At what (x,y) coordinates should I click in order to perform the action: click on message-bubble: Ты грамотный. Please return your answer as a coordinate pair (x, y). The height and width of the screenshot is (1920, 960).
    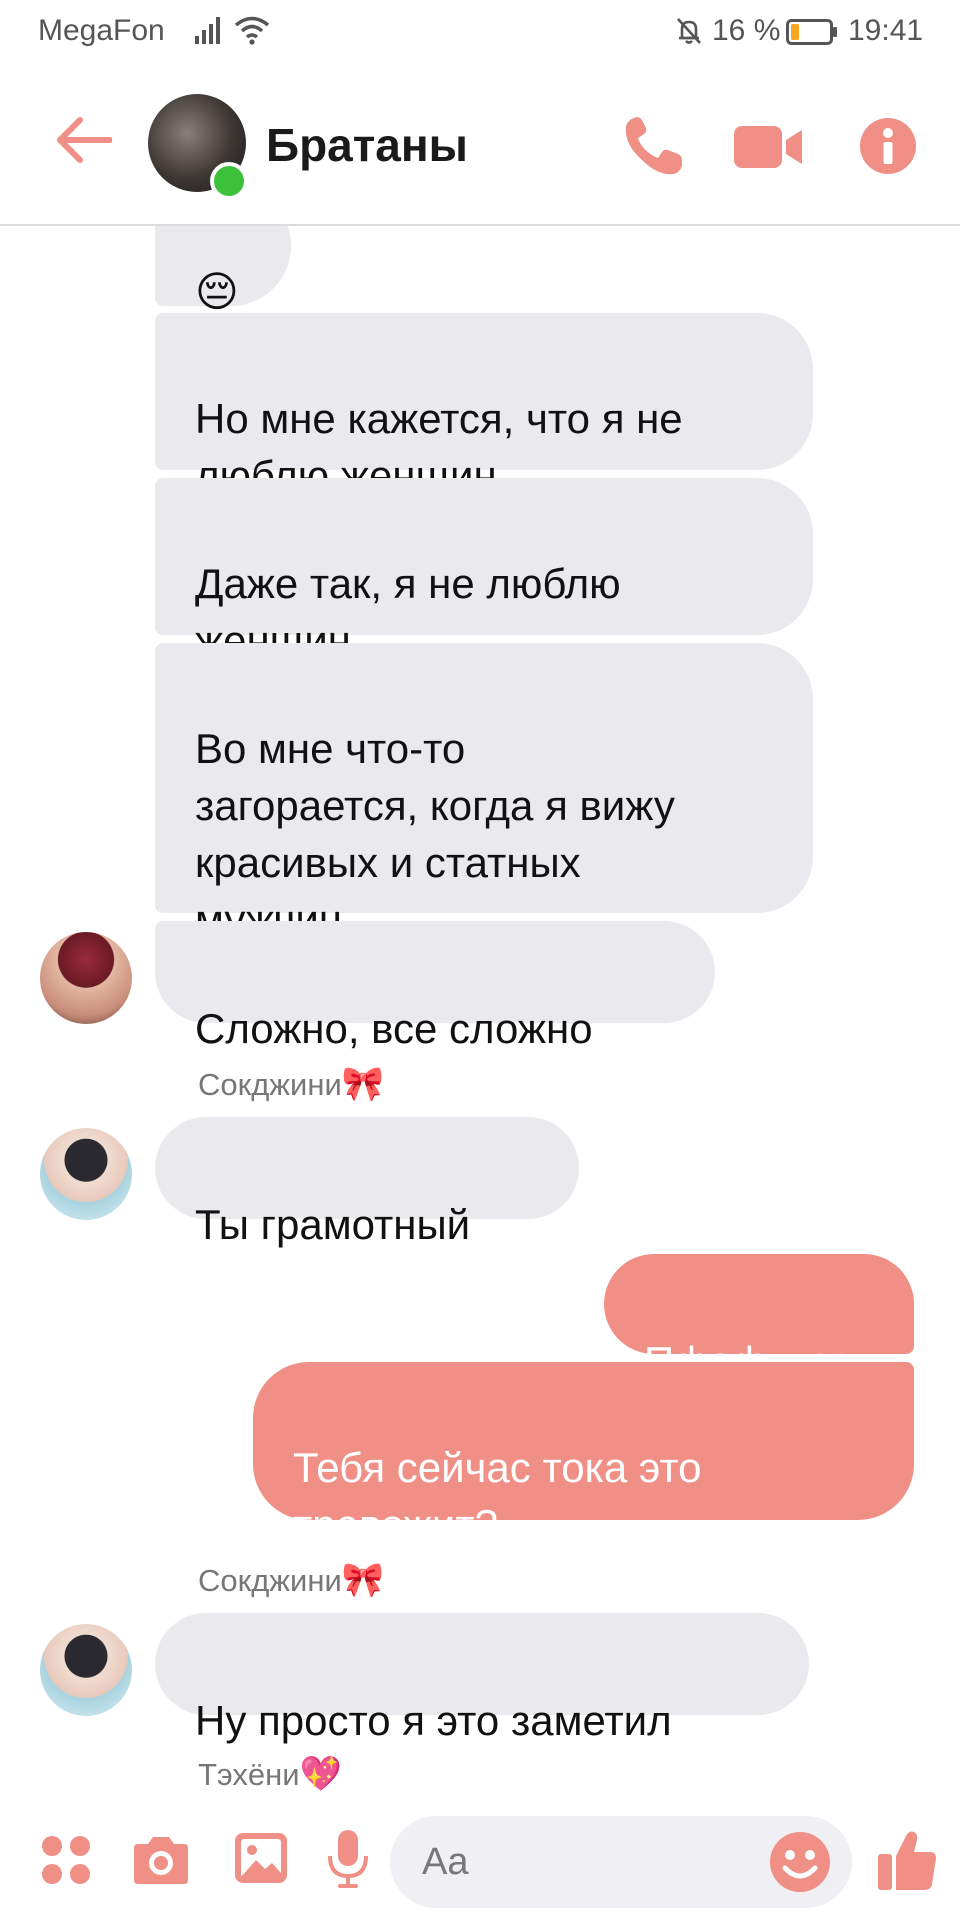
    Looking at the image, I should click on (367, 1182).